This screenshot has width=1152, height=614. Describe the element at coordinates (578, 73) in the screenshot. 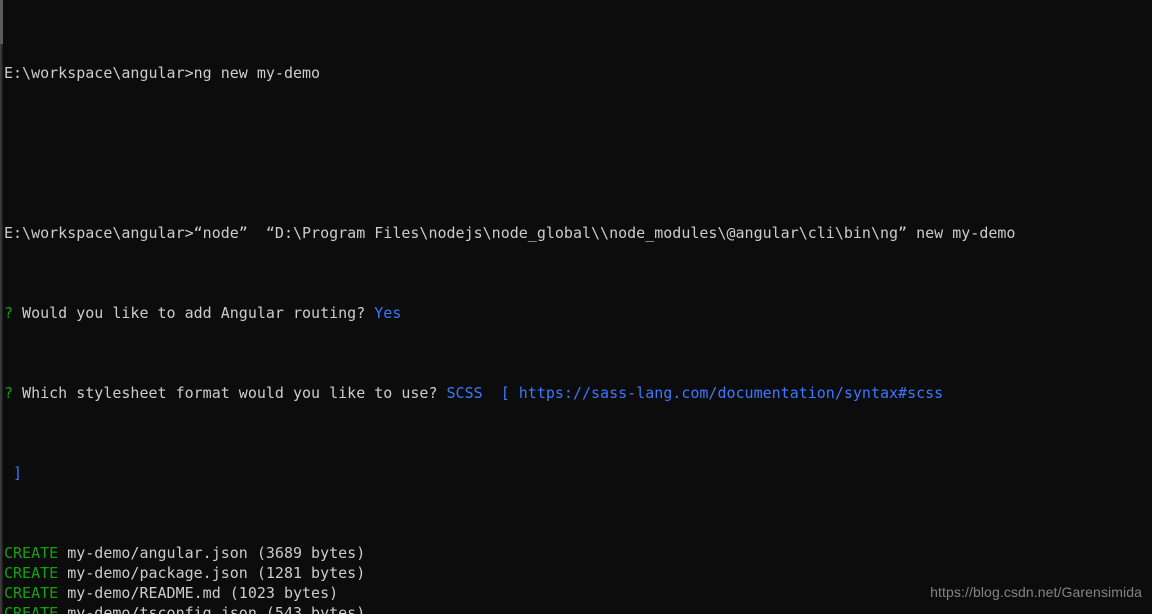

I see `command-line-1: E:\workspace\angular>ng new my-demo` at that location.